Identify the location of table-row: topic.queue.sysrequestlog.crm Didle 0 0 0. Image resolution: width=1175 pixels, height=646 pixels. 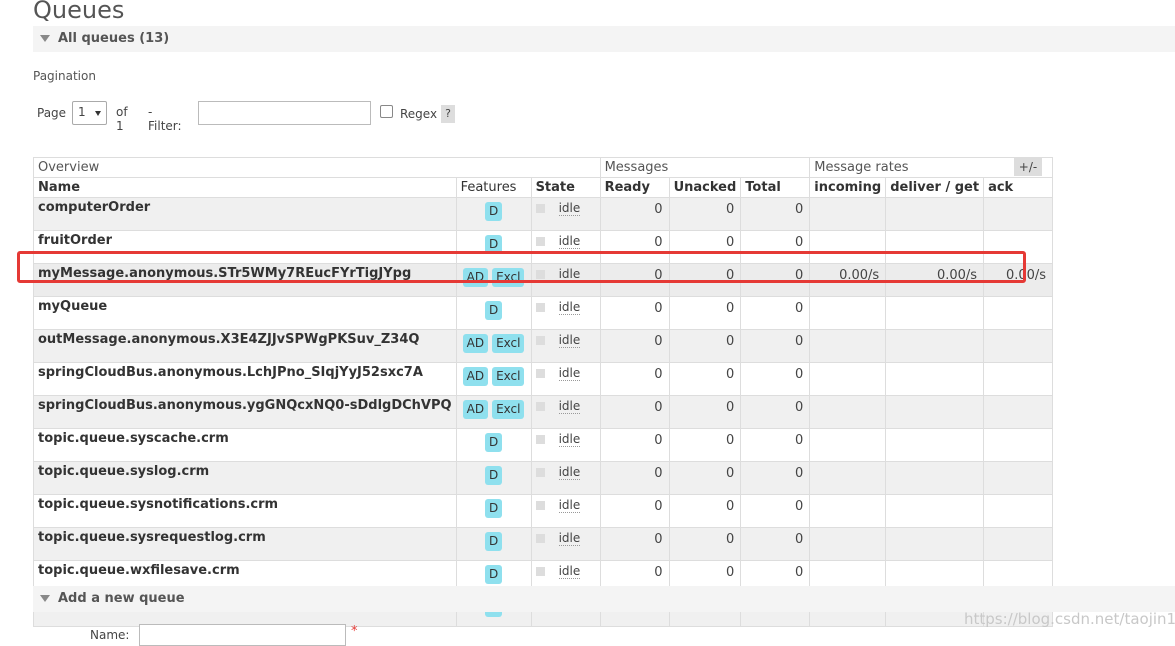
(543, 544).